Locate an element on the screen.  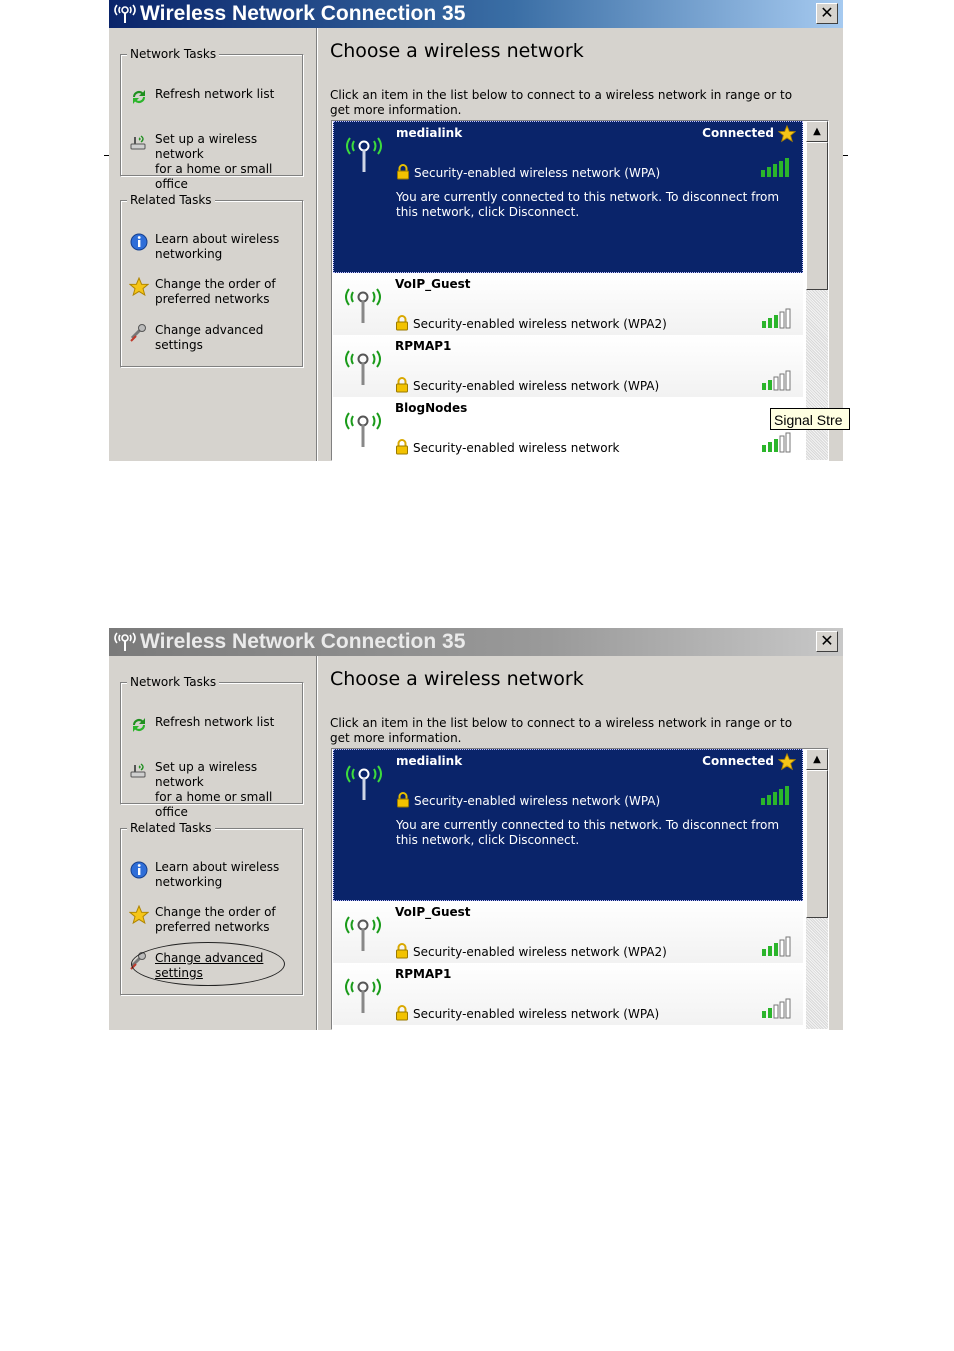
related-tasks-legend: Related Tasks is located at coordinates (171, 828).